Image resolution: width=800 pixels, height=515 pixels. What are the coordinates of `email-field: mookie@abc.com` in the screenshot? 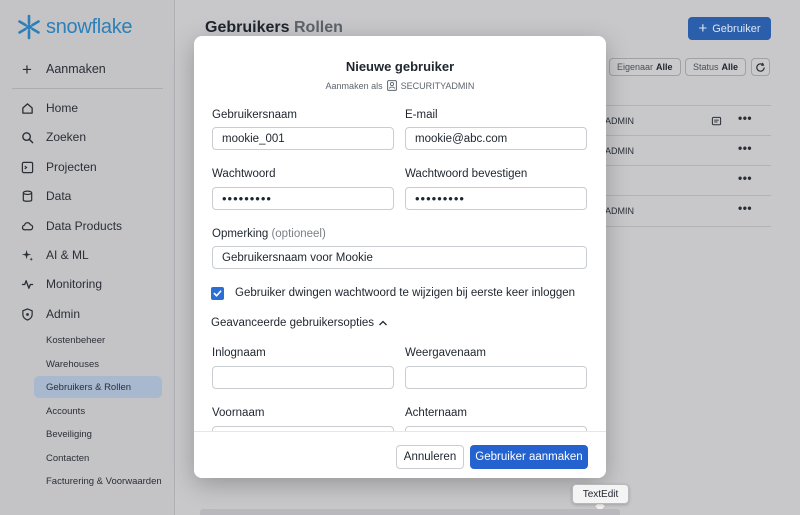 It's located at (496, 138).